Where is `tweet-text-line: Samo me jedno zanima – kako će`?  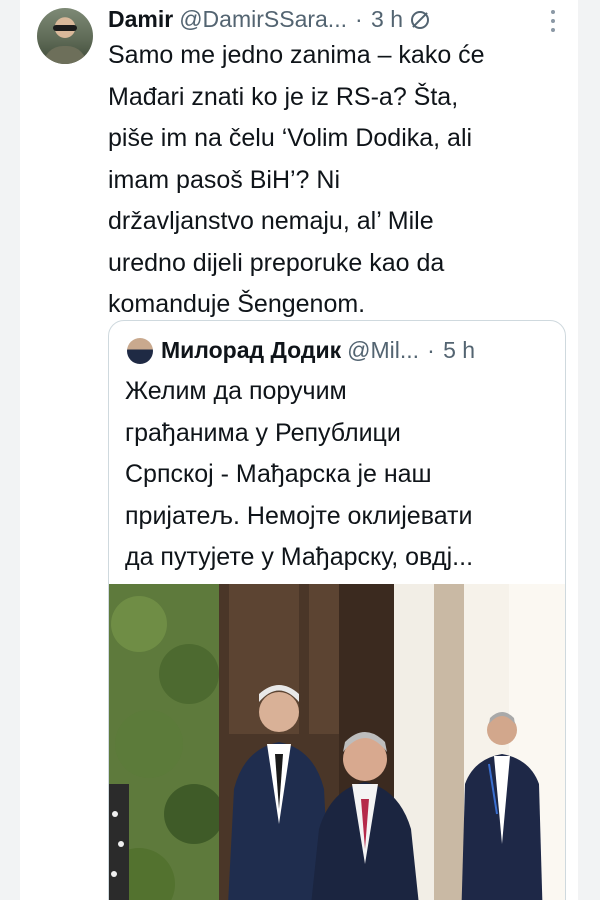 tweet-text-line: Samo me jedno zanima – kako će is located at coordinates (296, 55).